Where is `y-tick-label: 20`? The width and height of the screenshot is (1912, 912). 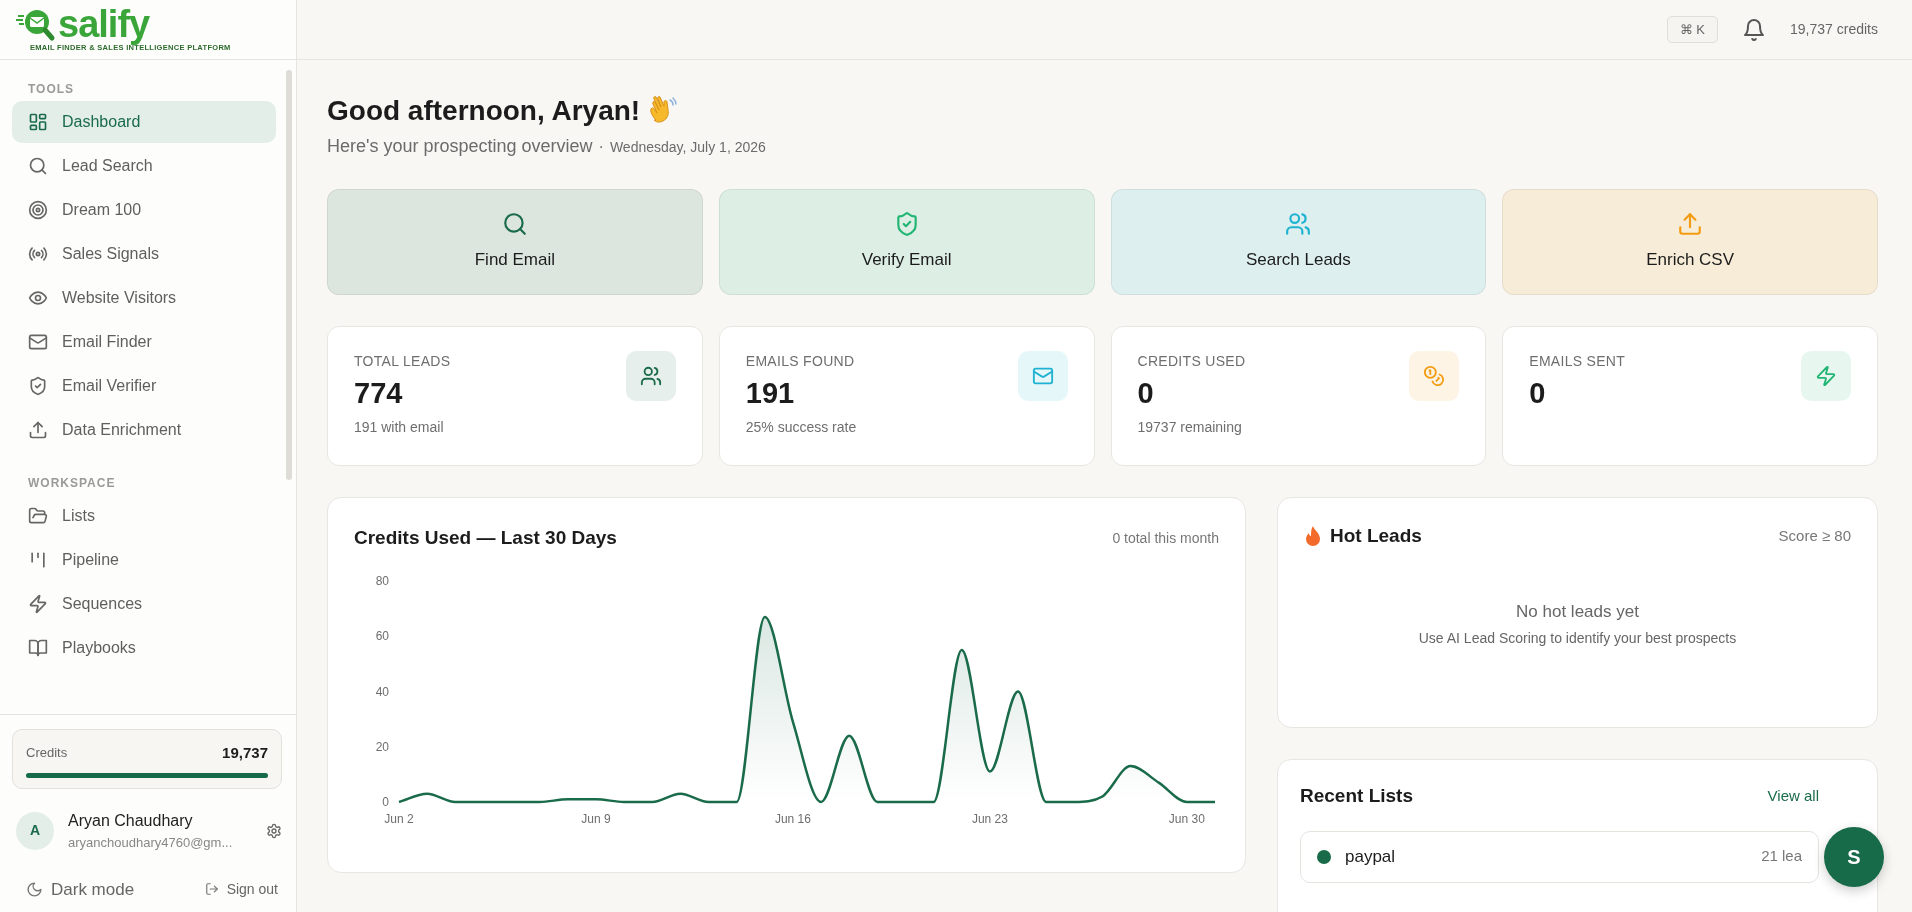 y-tick-label: 20 is located at coordinates (382, 746).